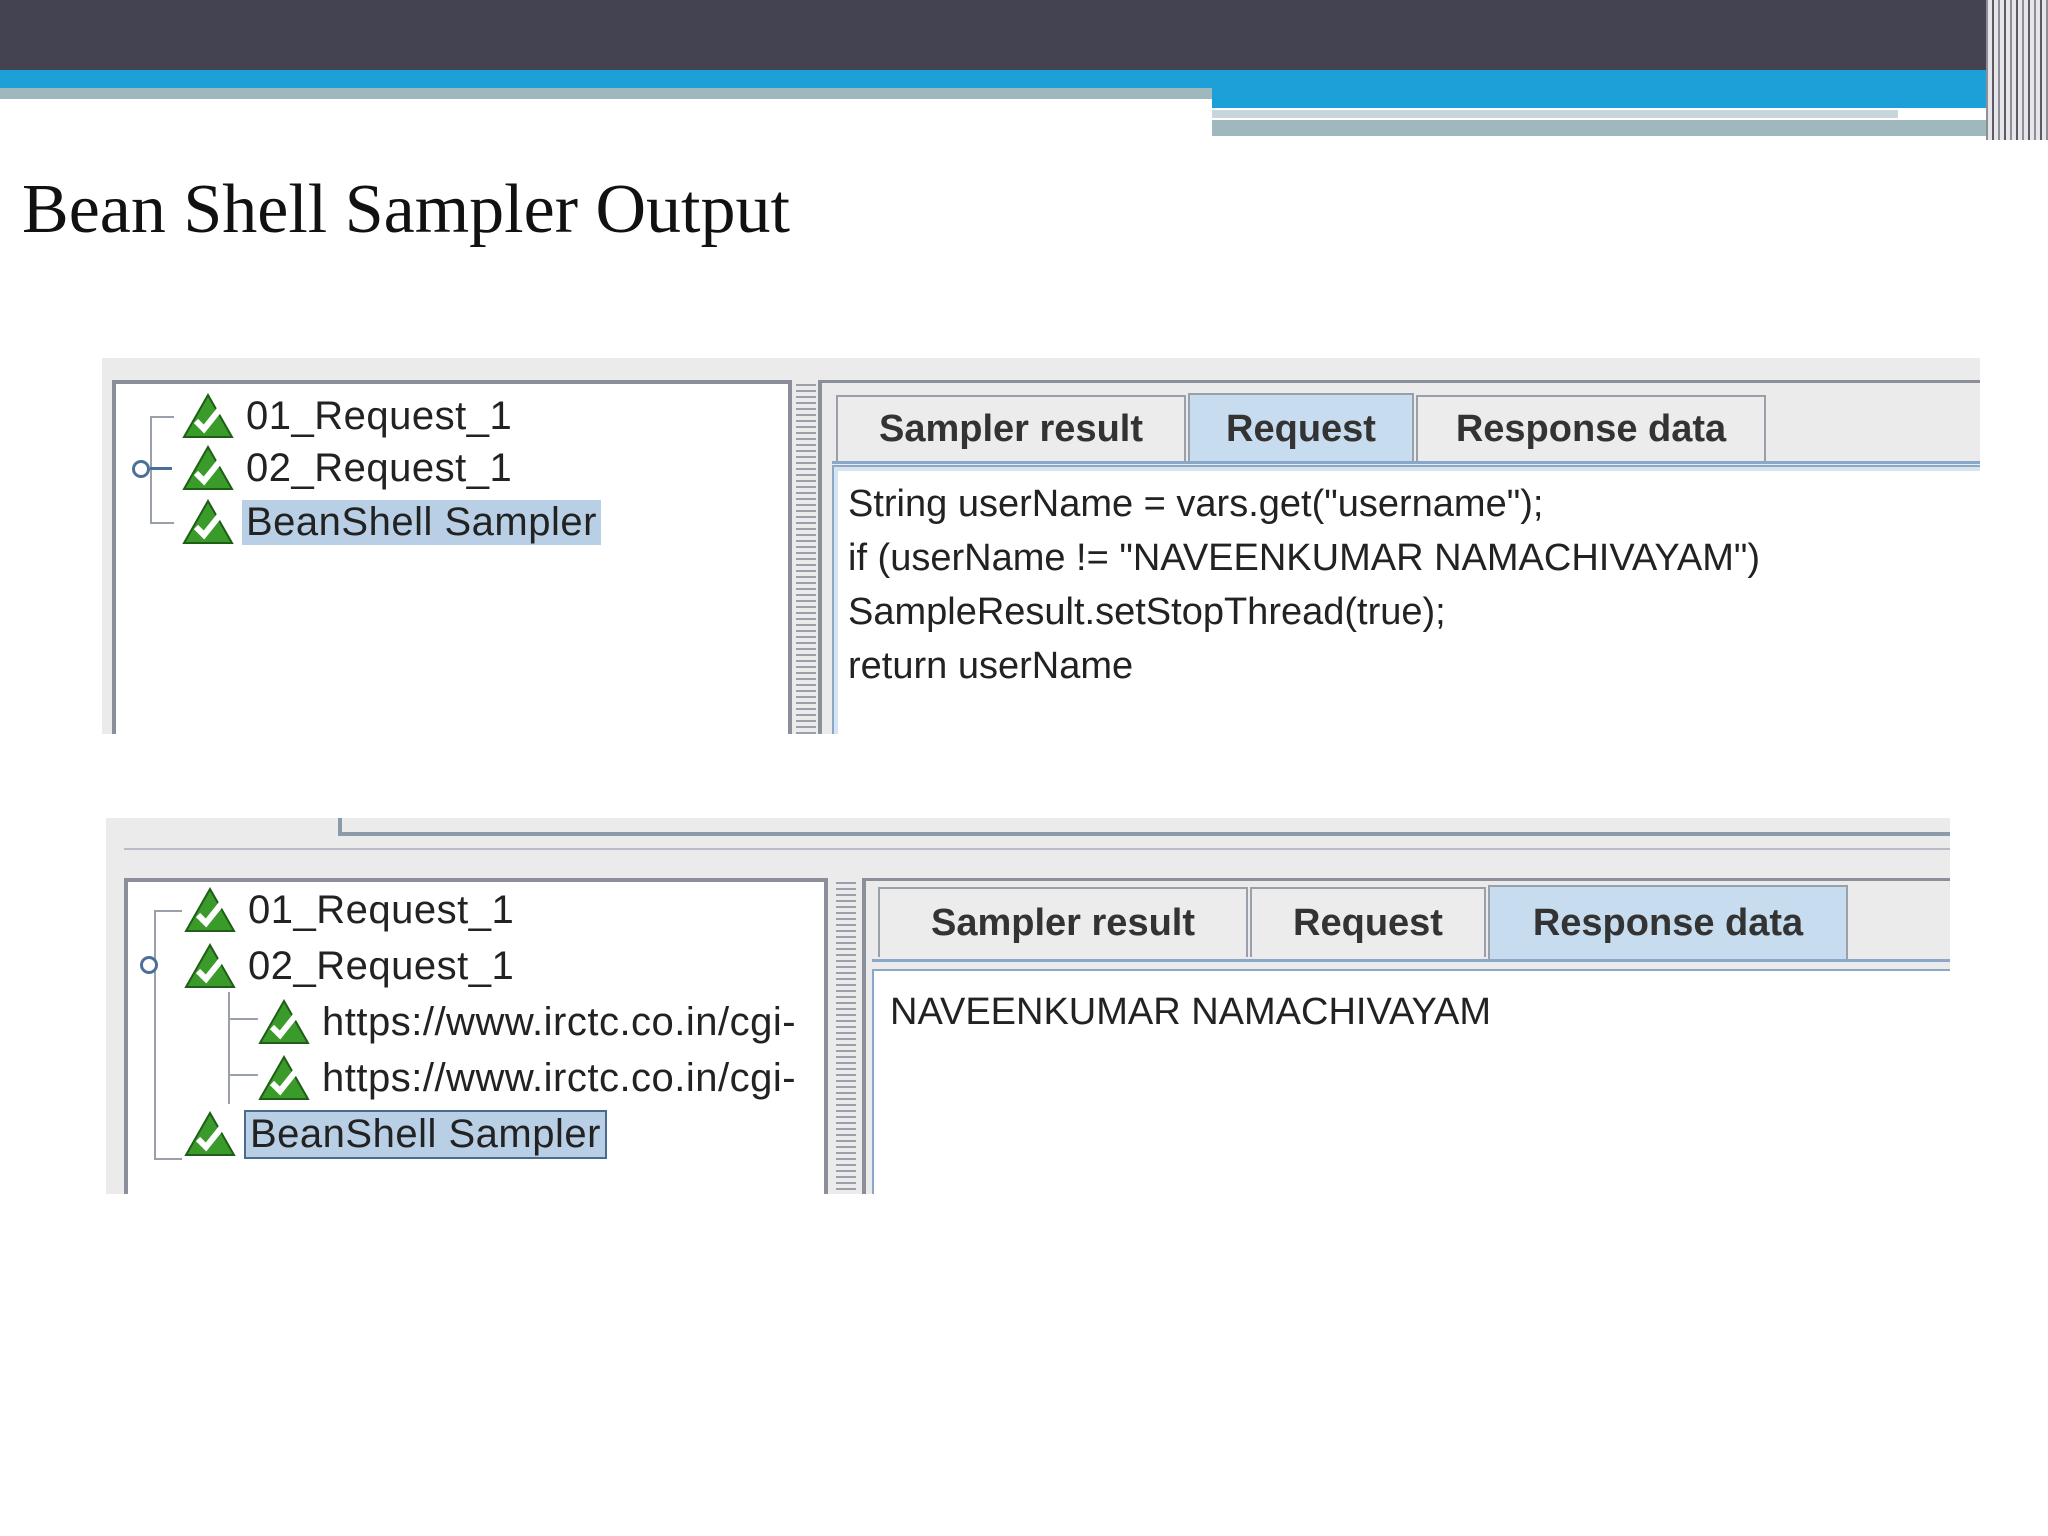  What do you see at coordinates (161, 468) in the screenshot?
I see `tree-expand-handle-line` at bounding box center [161, 468].